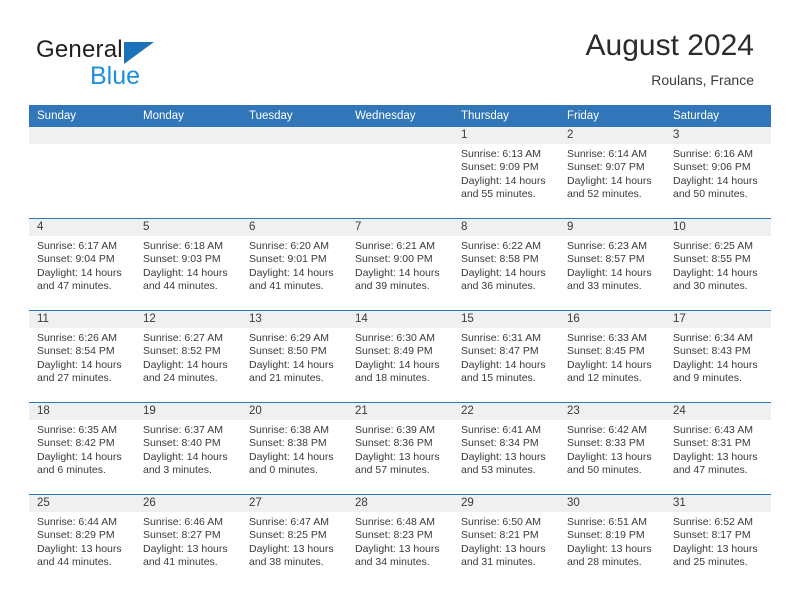  Describe the element at coordinates (710, 470) in the screenshot. I see `daylight-text-line2: and 47 minutes.` at that location.